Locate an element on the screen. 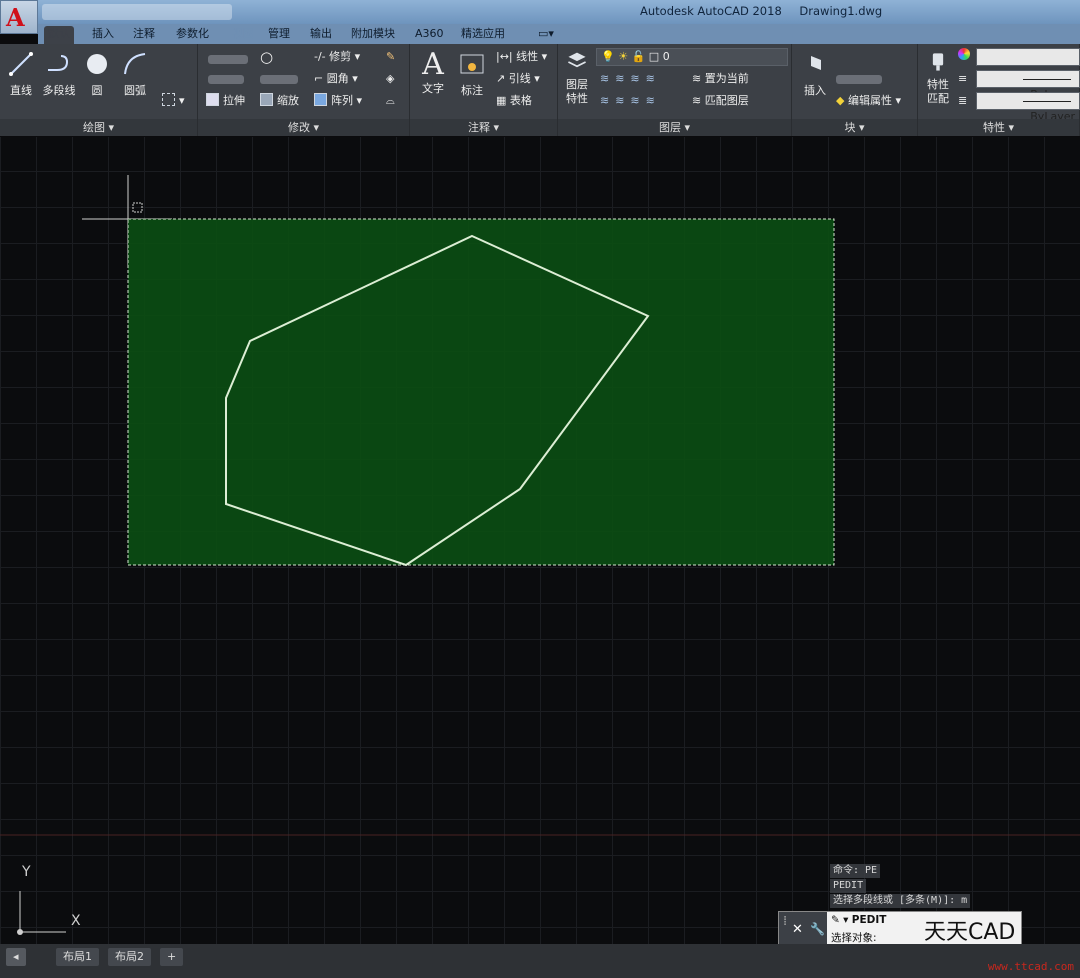 The width and height of the screenshot is (1080, 978). rotate-button: ○ is located at coordinates (266, 57).